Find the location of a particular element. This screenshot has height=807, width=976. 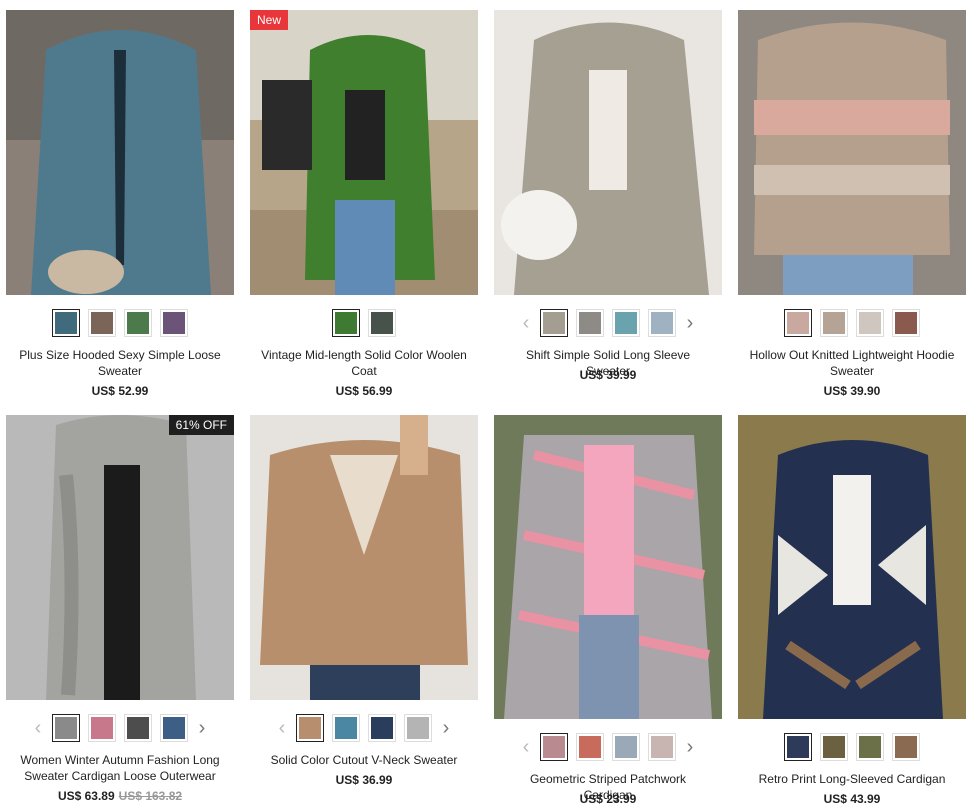

current-price: US$ 39.99 is located at coordinates (608, 375).